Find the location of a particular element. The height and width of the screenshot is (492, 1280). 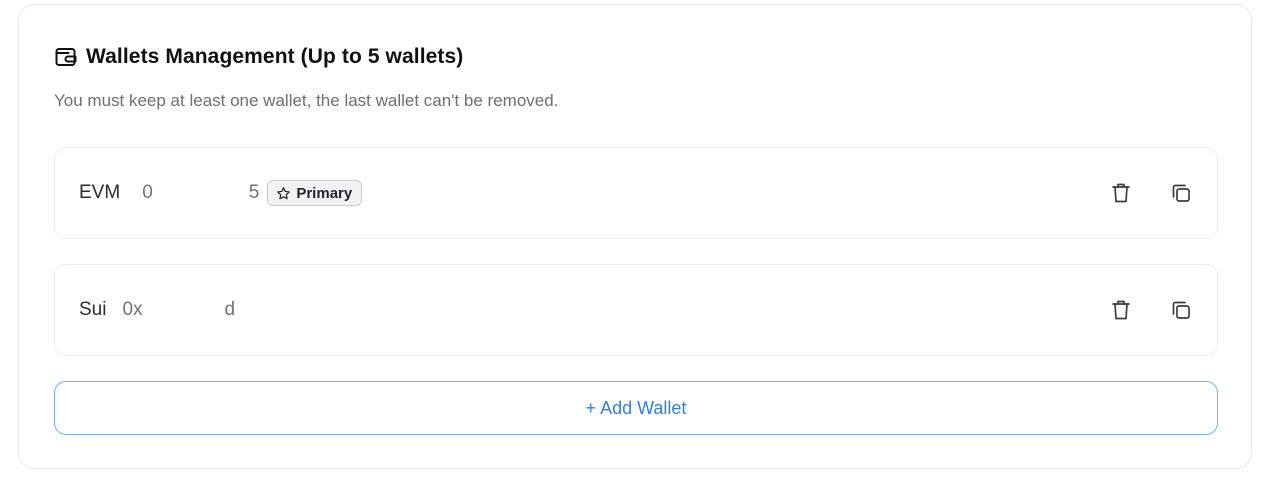

badge-label: Primary is located at coordinates (324, 193).